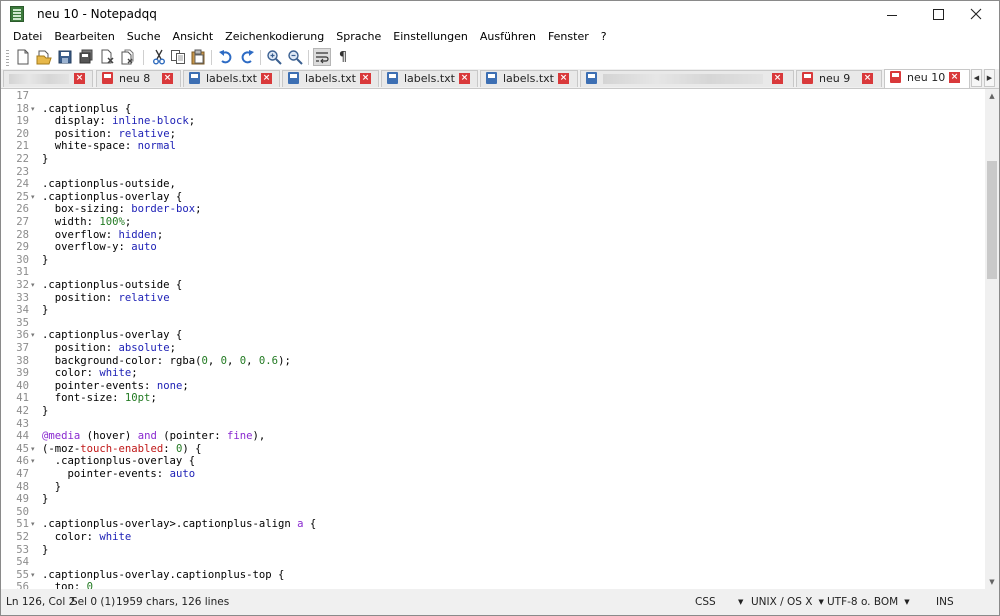  I want to click on code-token: 10pt, so click(137, 398).